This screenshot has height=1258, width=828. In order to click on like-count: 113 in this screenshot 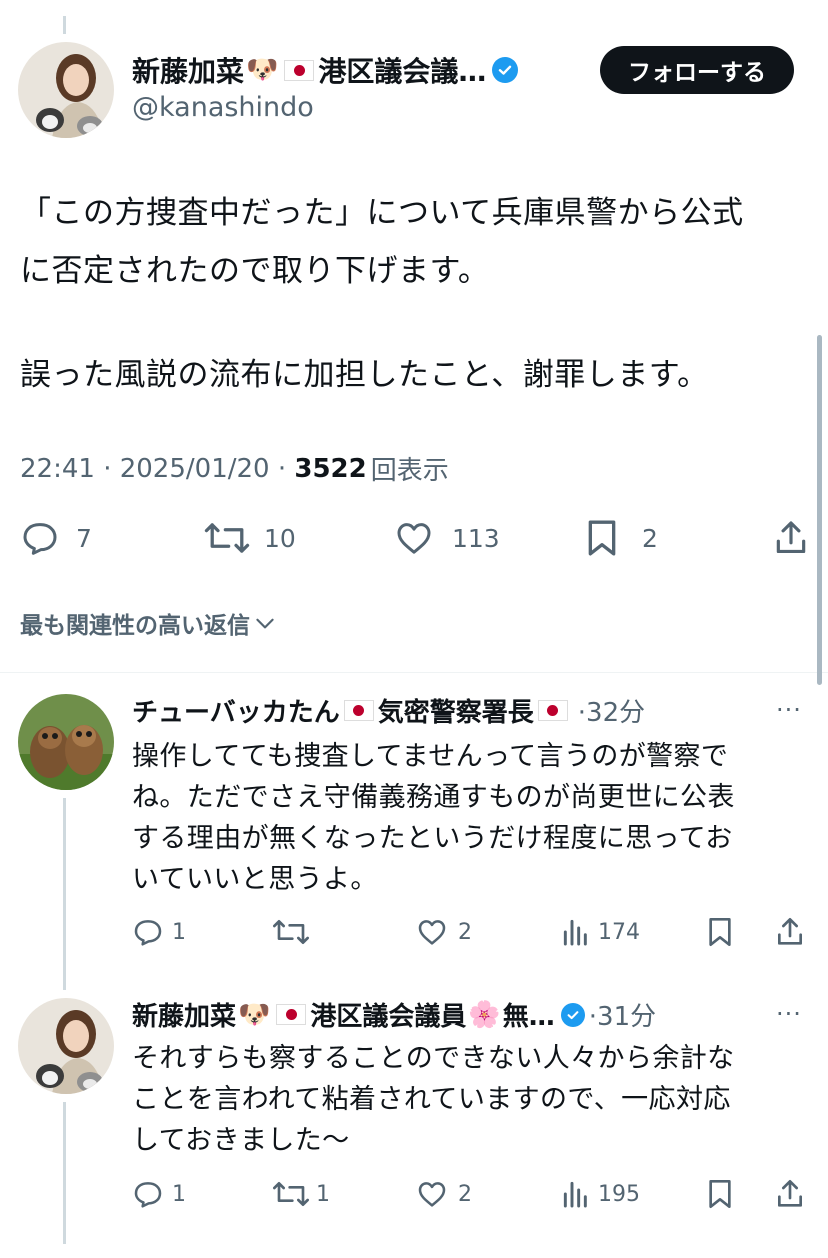, I will do `click(476, 538)`.